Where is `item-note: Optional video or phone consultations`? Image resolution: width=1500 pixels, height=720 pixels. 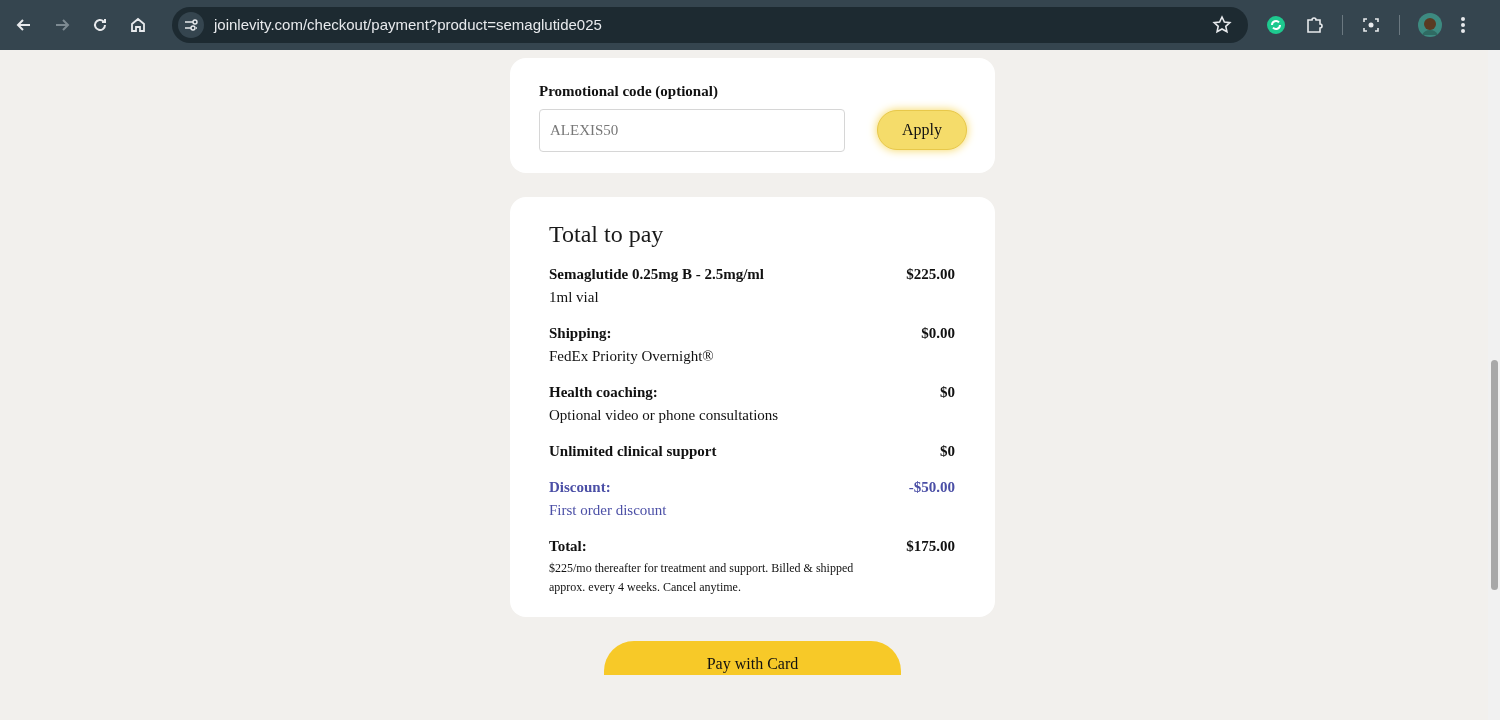 item-note: Optional video or phone consultations is located at coordinates (664, 415).